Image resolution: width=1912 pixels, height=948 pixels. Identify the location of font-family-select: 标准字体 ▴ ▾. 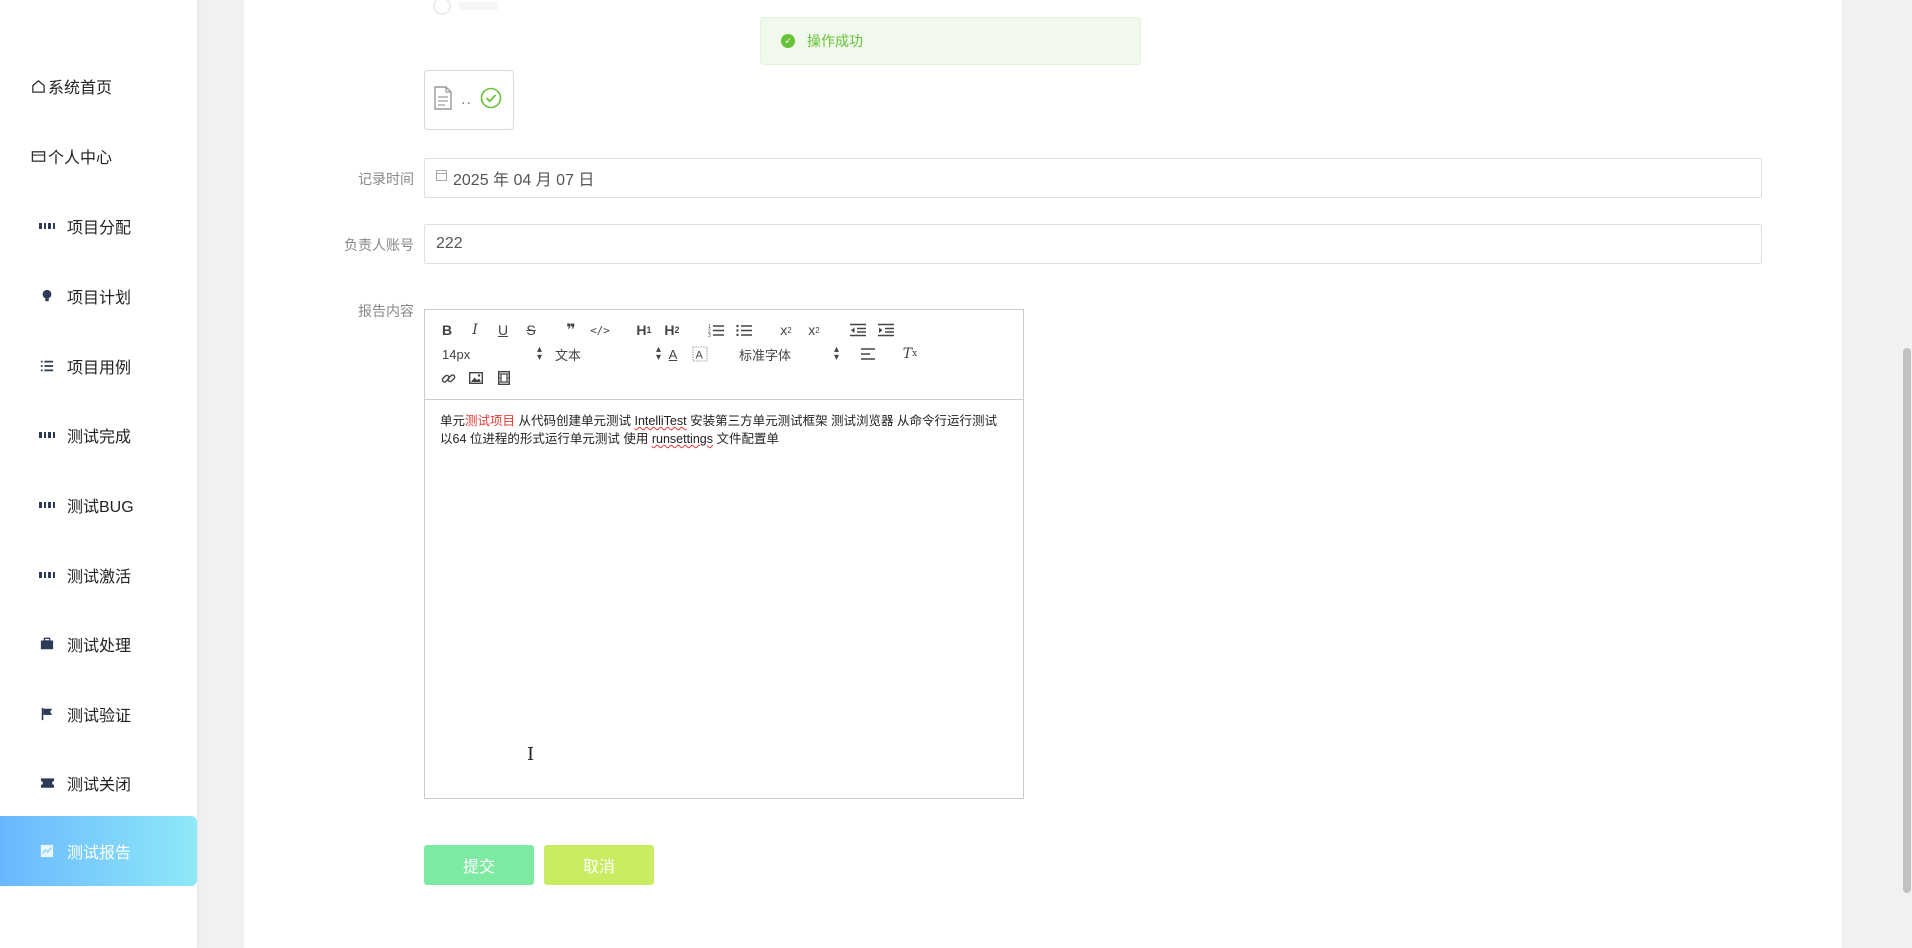
(789, 354).